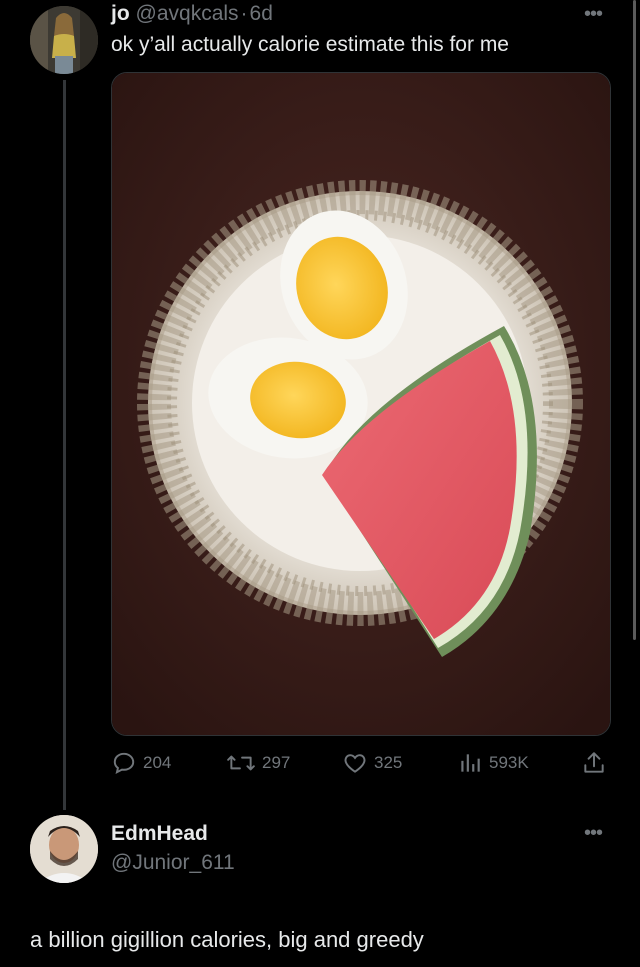  I want to click on like-button: 325, so click(372, 763).